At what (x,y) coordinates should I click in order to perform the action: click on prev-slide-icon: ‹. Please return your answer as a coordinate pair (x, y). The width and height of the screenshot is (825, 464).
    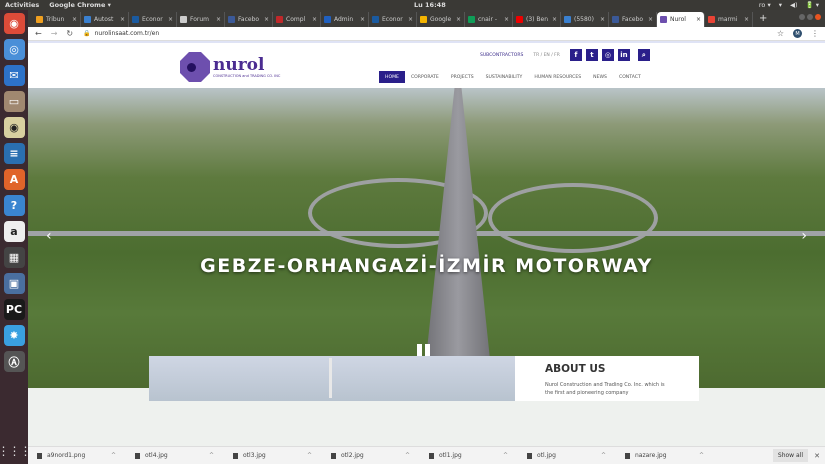
    Looking at the image, I should click on (49, 236).